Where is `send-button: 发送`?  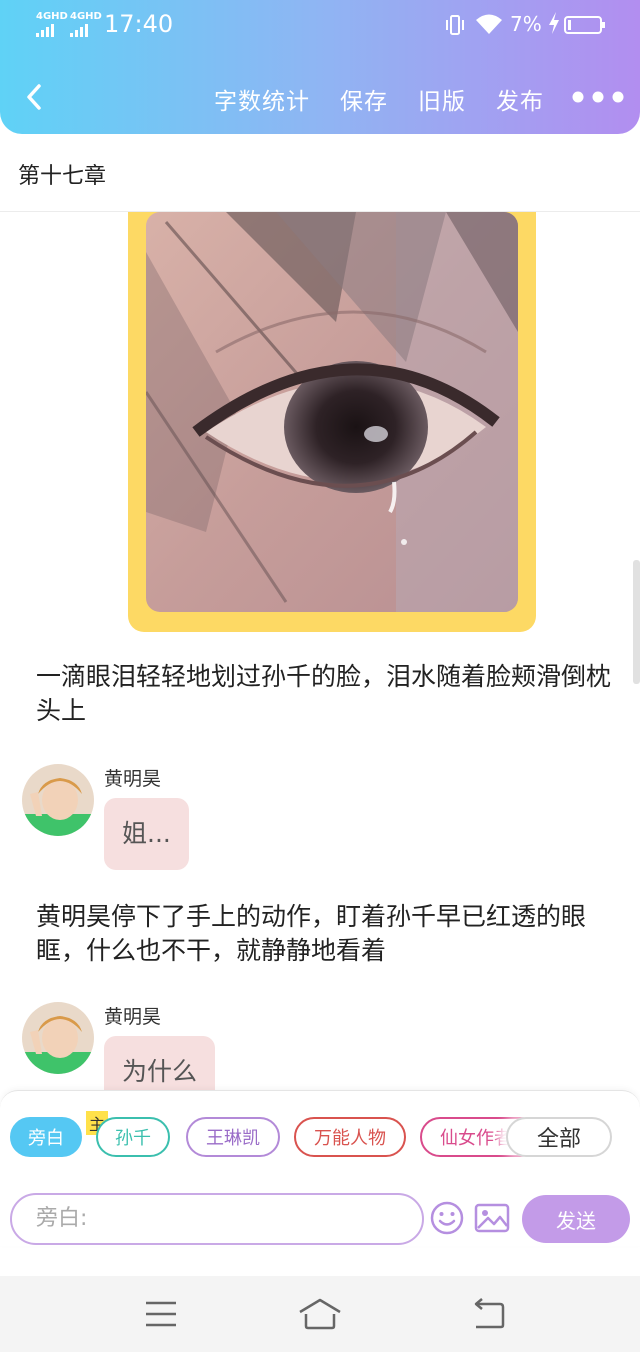 send-button: 发送 is located at coordinates (576, 1219).